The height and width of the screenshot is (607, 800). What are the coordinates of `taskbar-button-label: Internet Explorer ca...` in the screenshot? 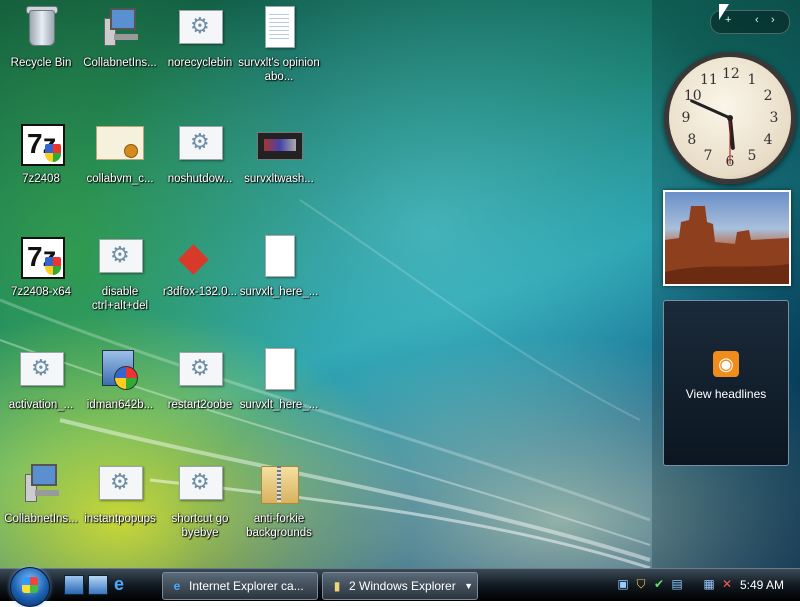 It's located at (246, 586).